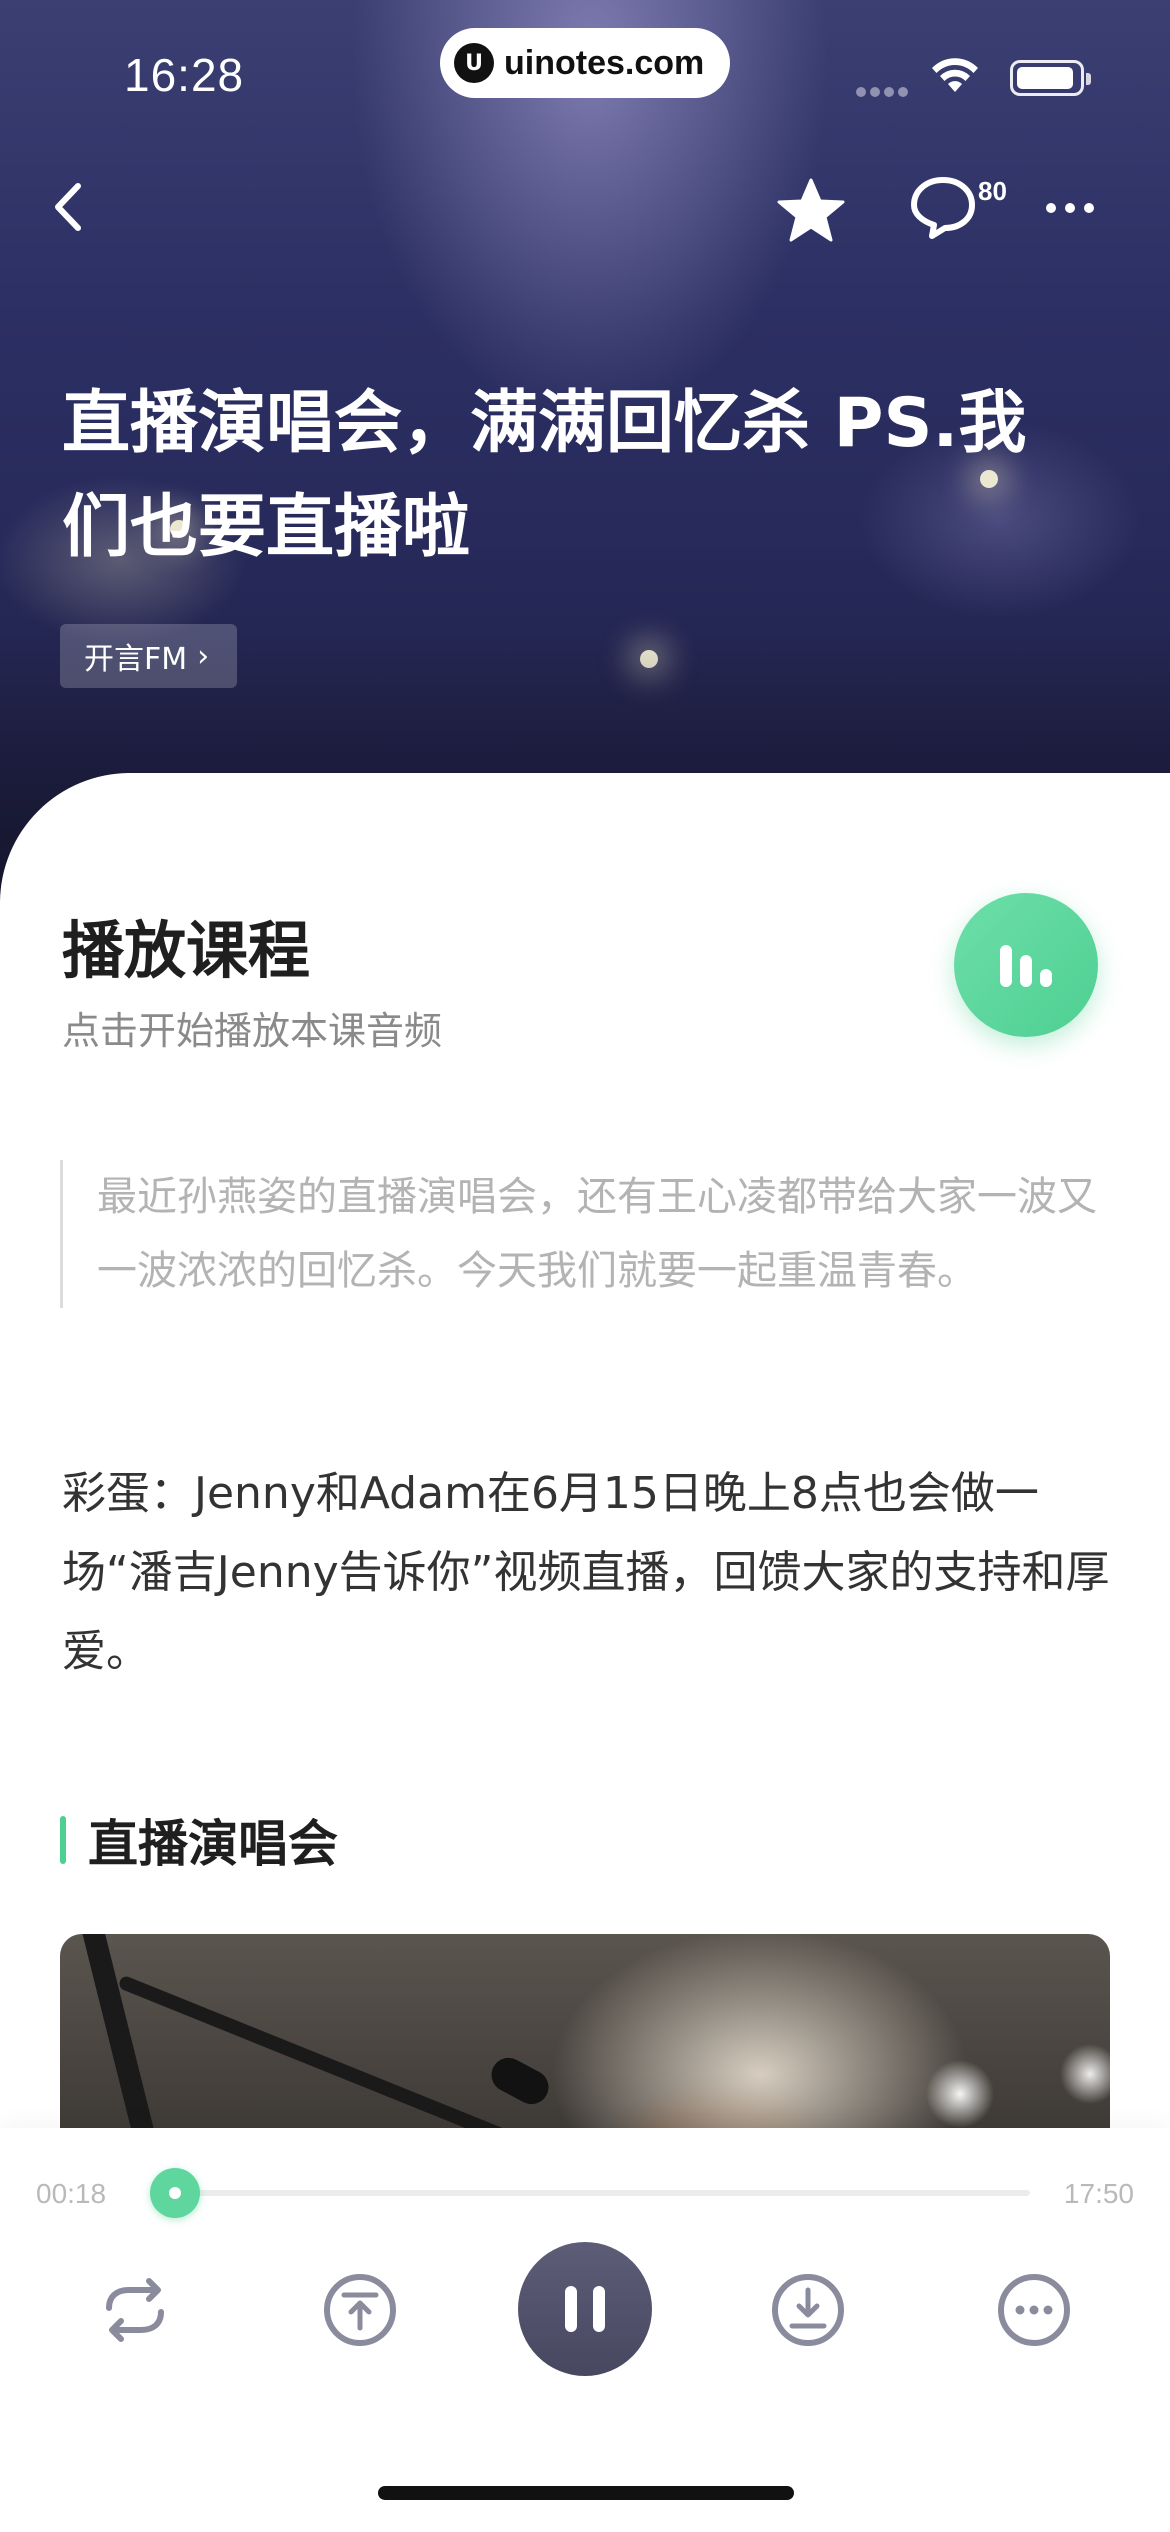 The height and width of the screenshot is (2532, 1170). I want to click on download-icon, so click(808, 2310).